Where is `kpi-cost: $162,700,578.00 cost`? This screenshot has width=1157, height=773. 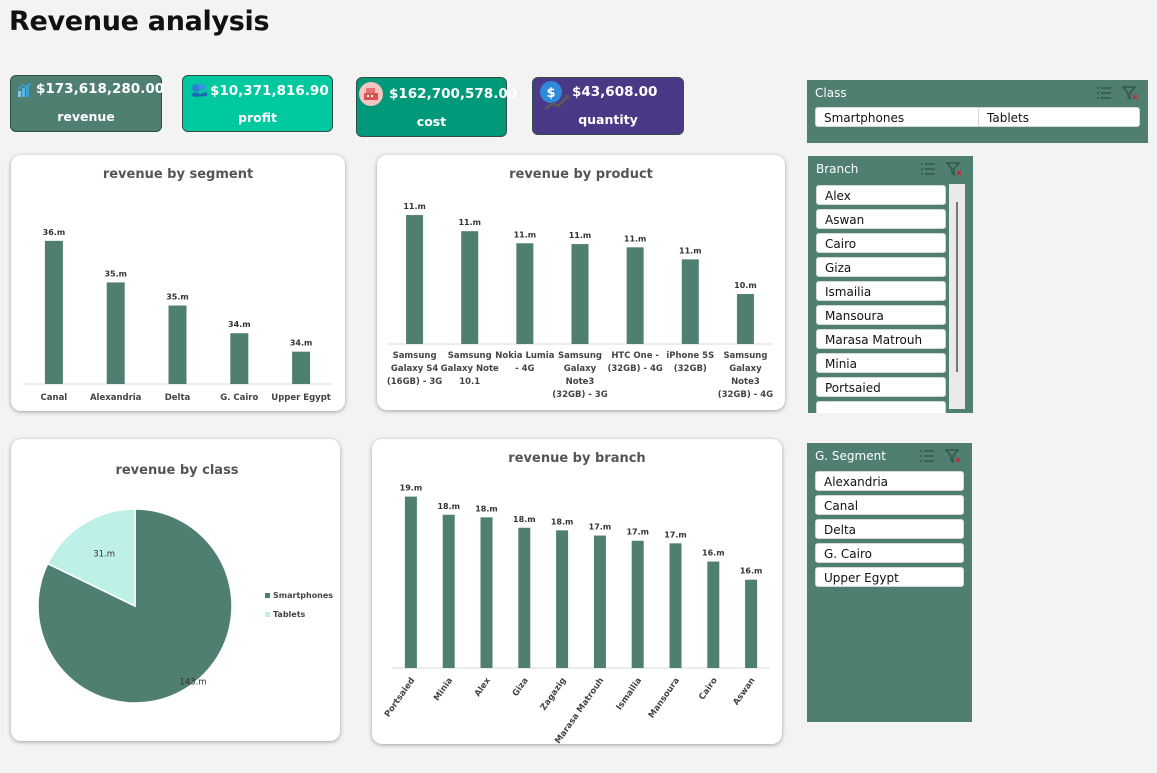 kpi-cost: $162,700,578.00 cost is located at coordinates (436, 107).